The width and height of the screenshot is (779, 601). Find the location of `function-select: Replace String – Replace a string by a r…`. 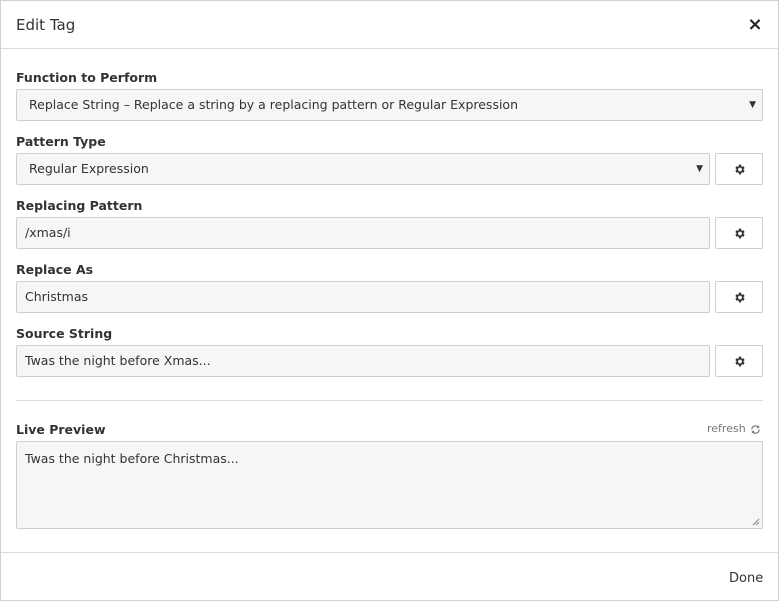

function-select: Replace String – Replace a string by a r… is located at coordinates (389, 105).